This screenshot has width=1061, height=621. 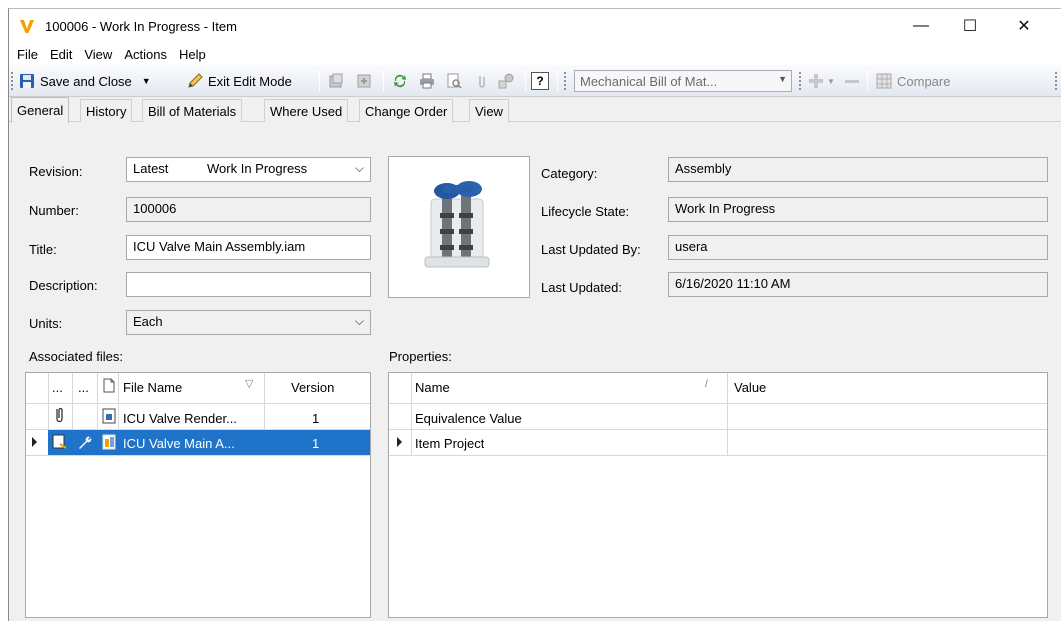 I want to click on associated-files-label: Associated files:, so click(x=76, y=356).